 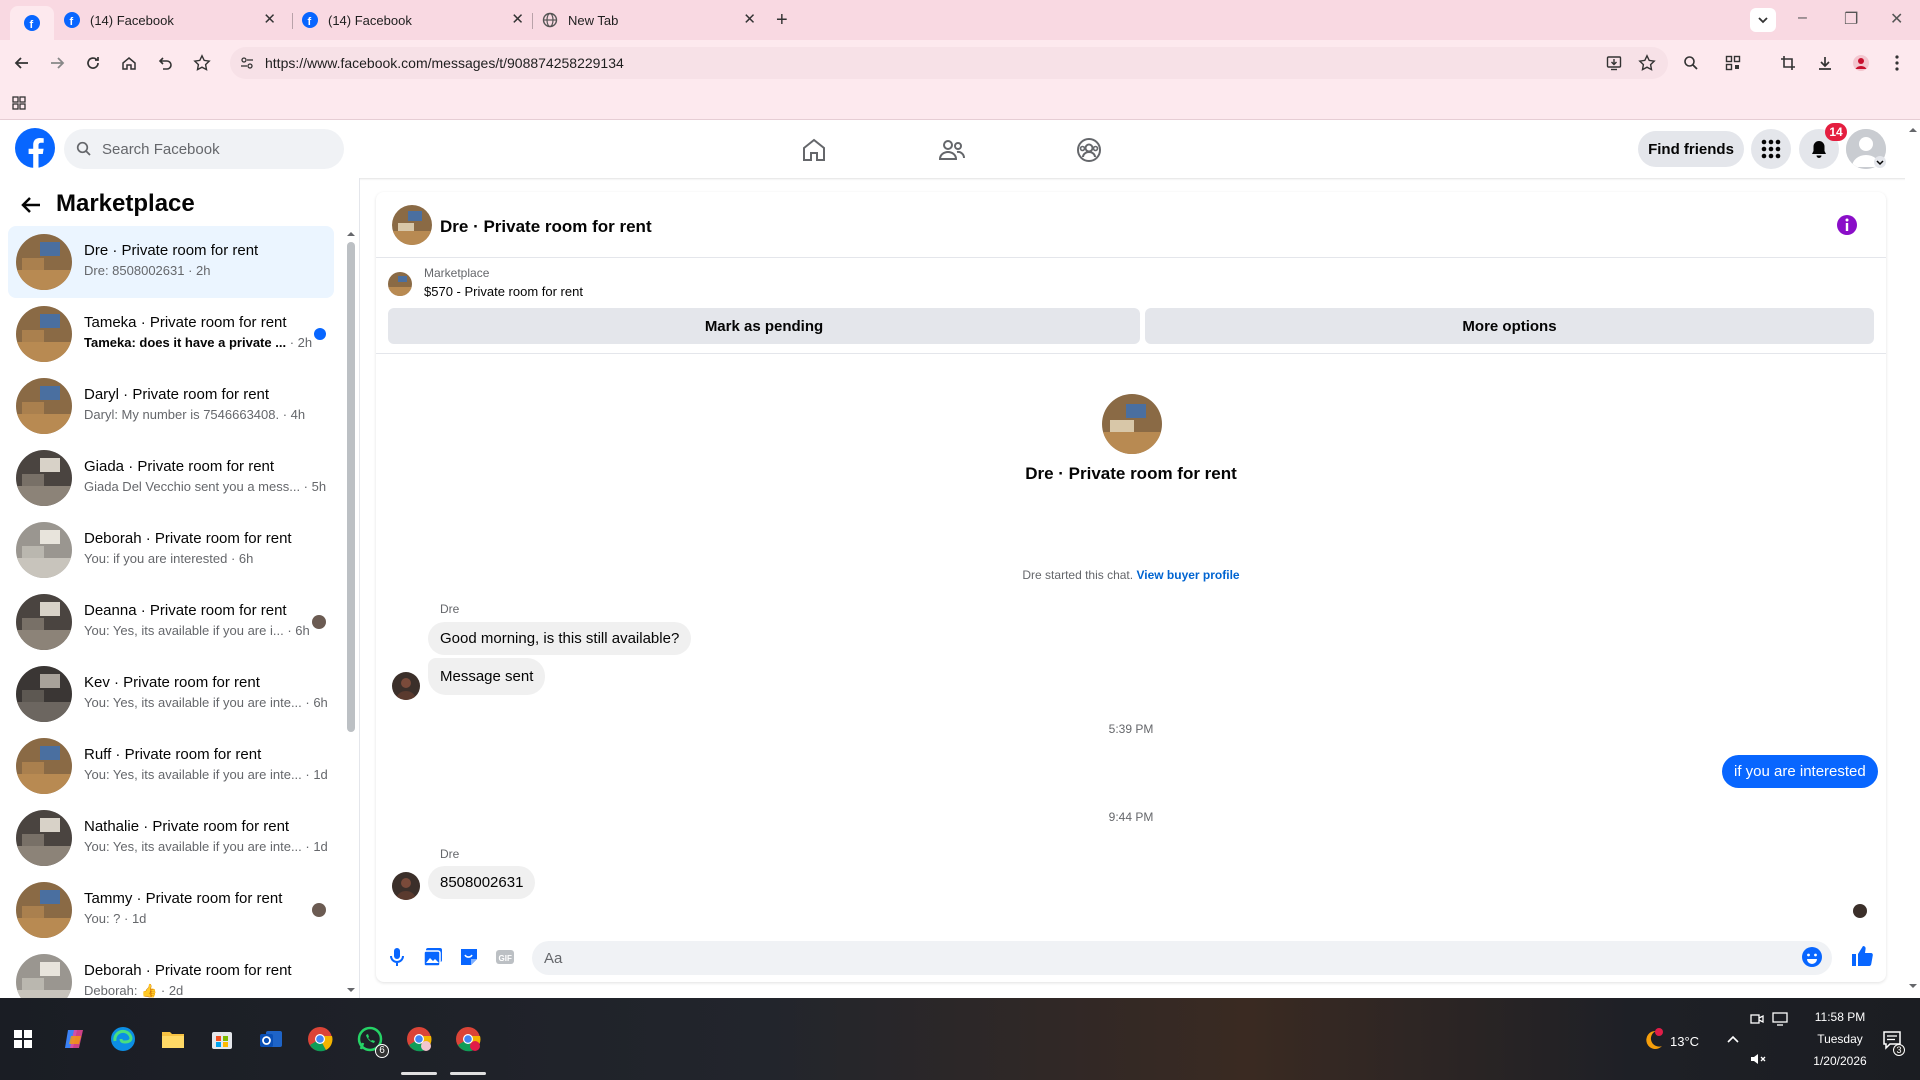 I want to click on forward-button, so click(x=57, y=63).